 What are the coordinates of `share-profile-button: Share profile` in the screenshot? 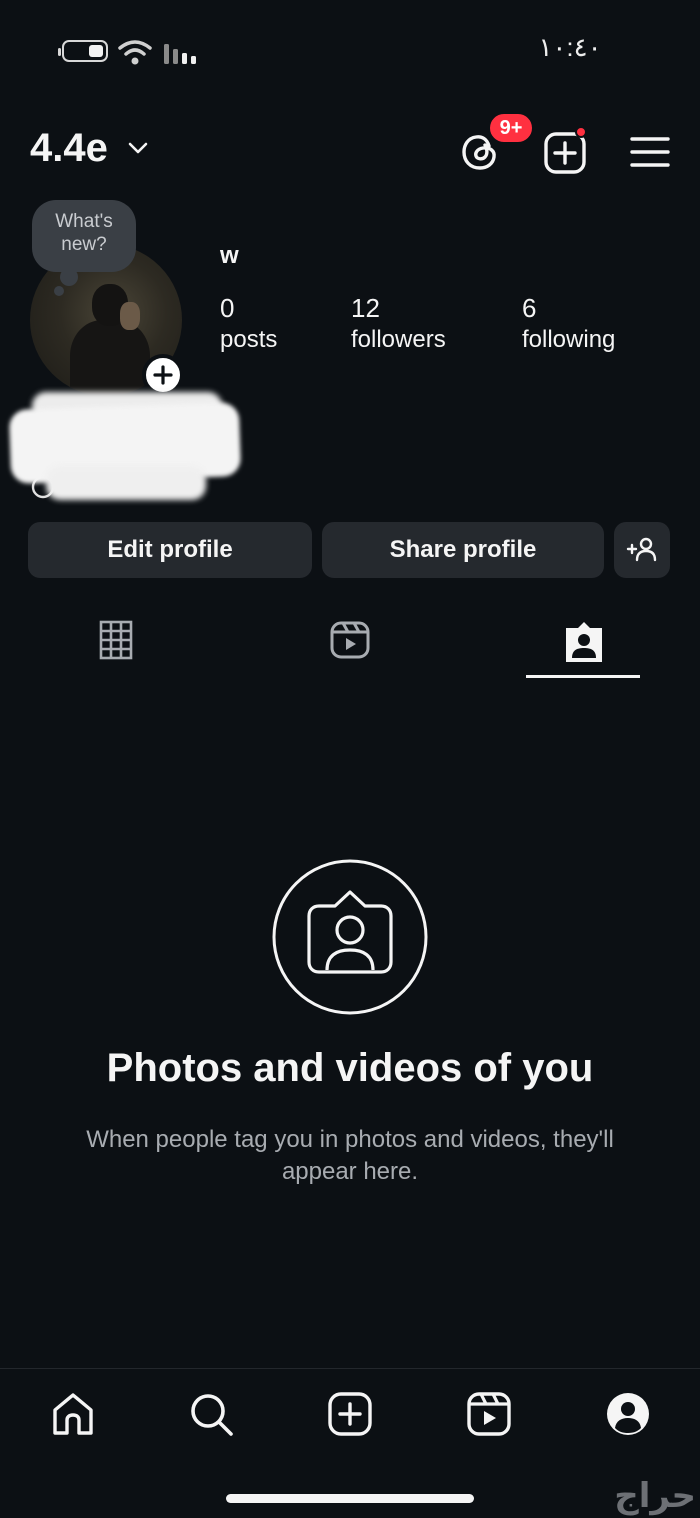 It's located at (463, 550).